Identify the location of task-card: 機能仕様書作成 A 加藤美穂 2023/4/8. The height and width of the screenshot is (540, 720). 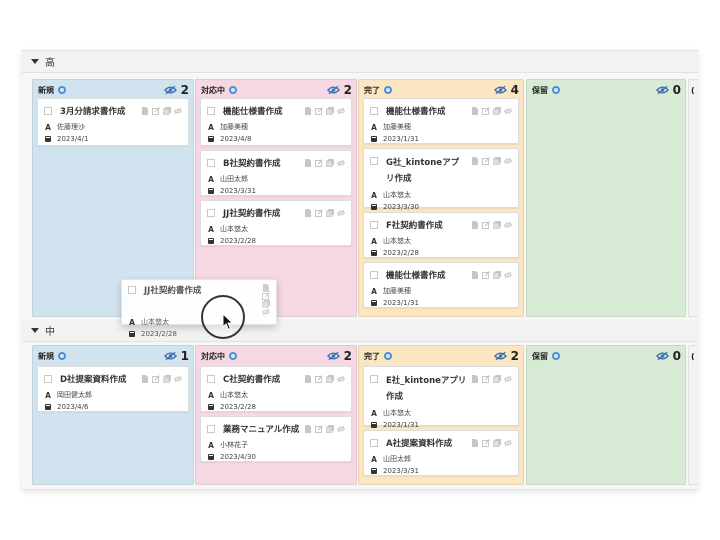
(276, 122).